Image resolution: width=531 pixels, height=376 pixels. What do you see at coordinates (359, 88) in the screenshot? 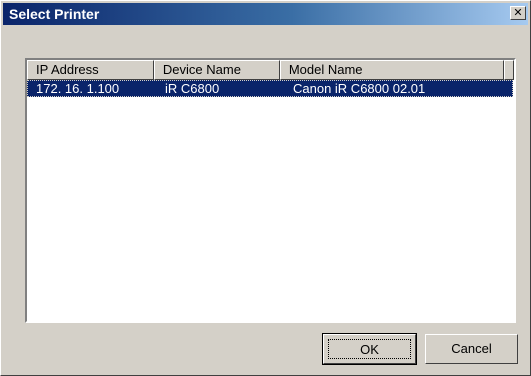
I see `cell-model-name: Canon iR C6800 02.01` at bounding box center [359, 88].